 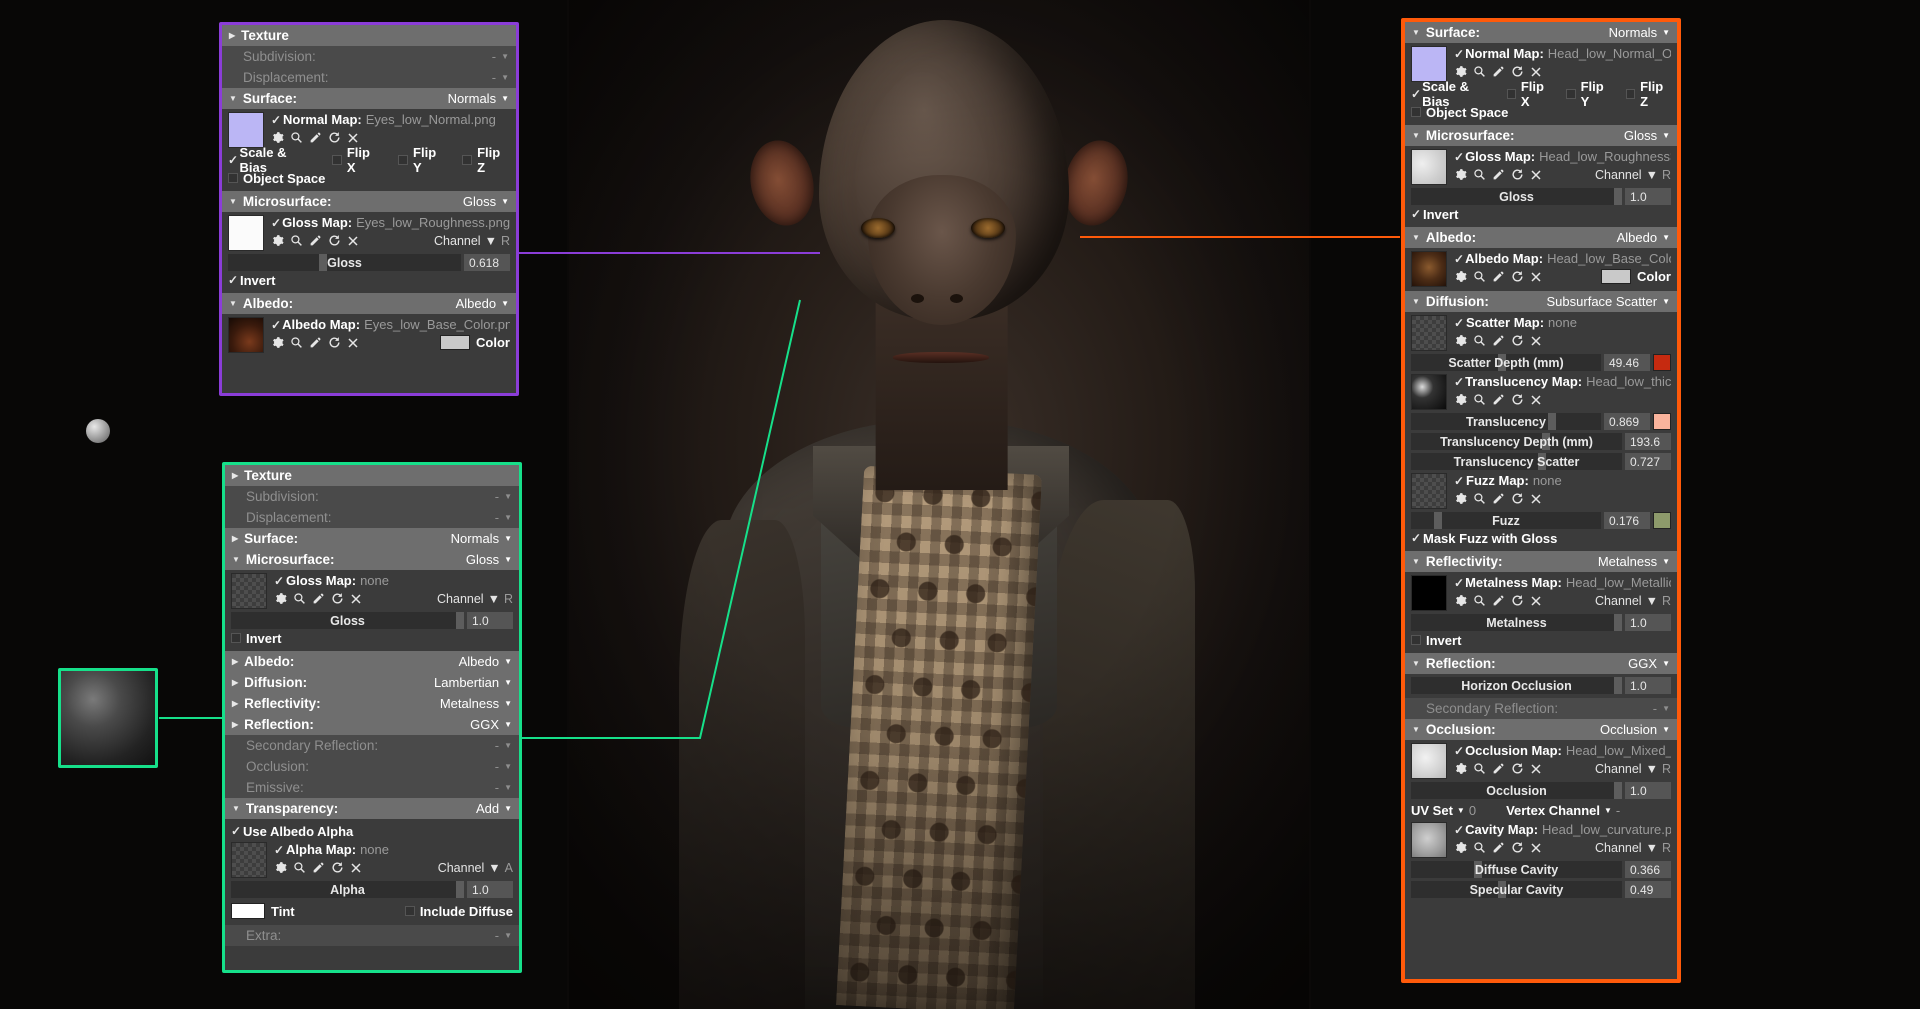 I want to click on body-node-preview, so click(x=108, y=718).